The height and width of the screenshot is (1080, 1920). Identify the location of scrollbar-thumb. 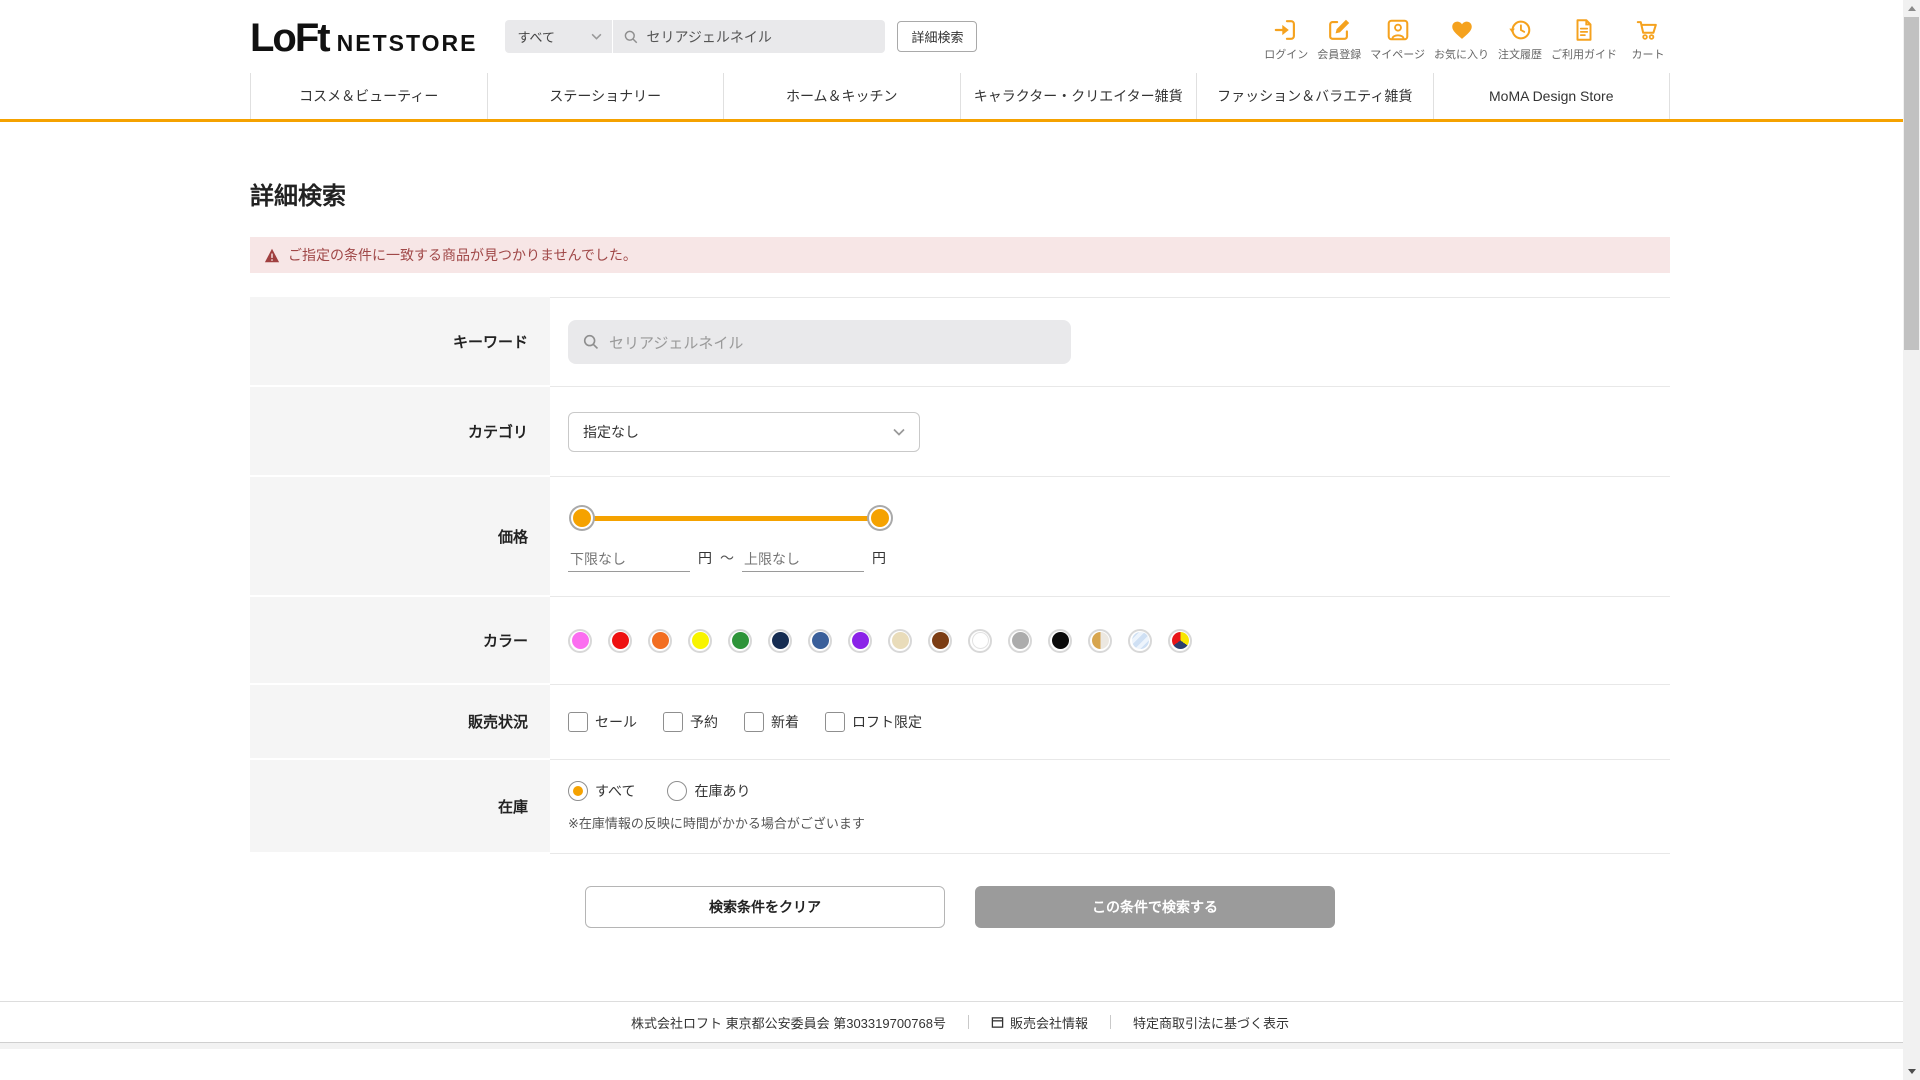
(1911, 183).